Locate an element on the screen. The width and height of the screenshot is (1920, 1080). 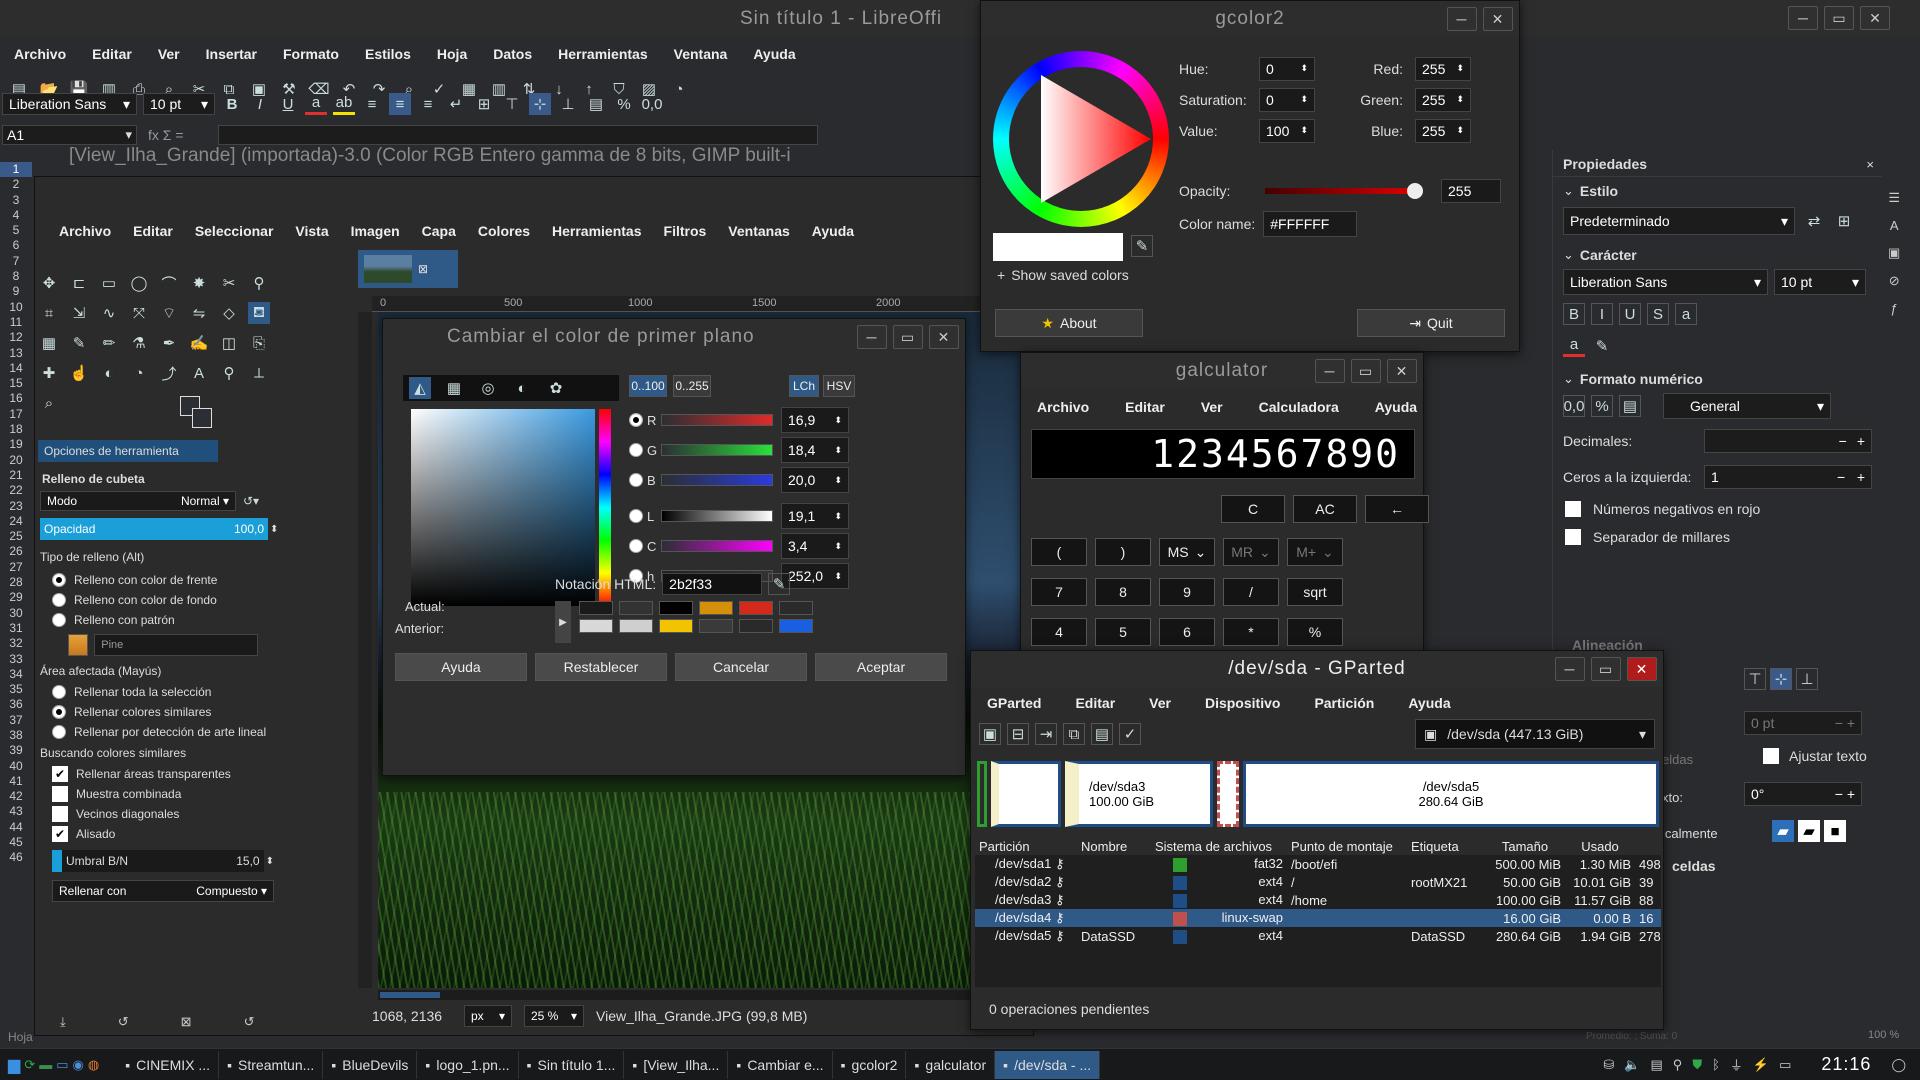
underline-icon: U is located at coordinates (1630, 314).